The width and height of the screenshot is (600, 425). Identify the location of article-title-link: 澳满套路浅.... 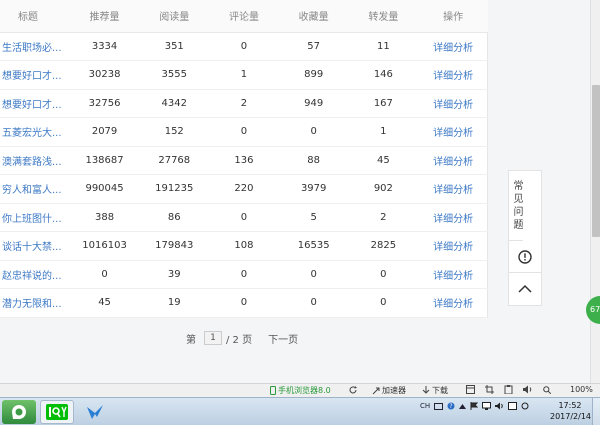
(35, 160).